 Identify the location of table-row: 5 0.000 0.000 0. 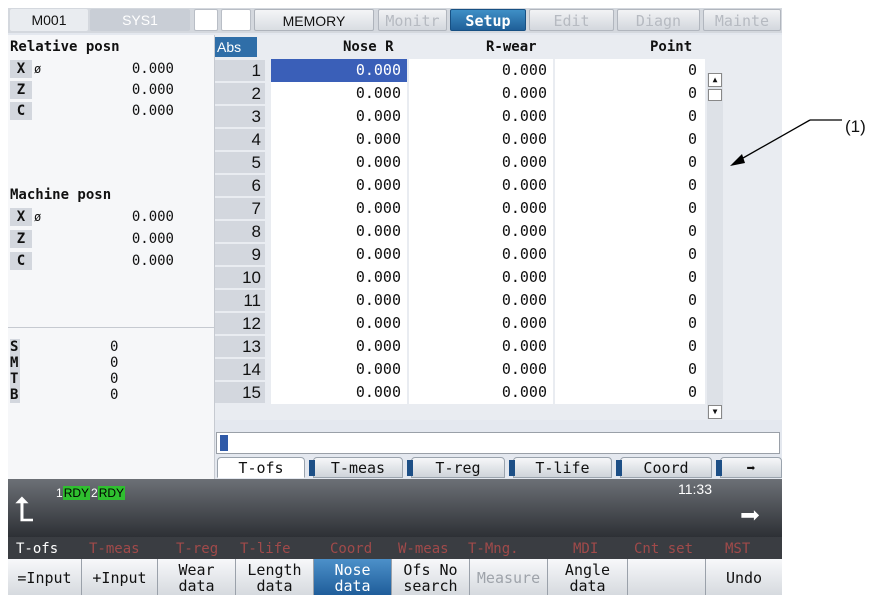
(460, 162).